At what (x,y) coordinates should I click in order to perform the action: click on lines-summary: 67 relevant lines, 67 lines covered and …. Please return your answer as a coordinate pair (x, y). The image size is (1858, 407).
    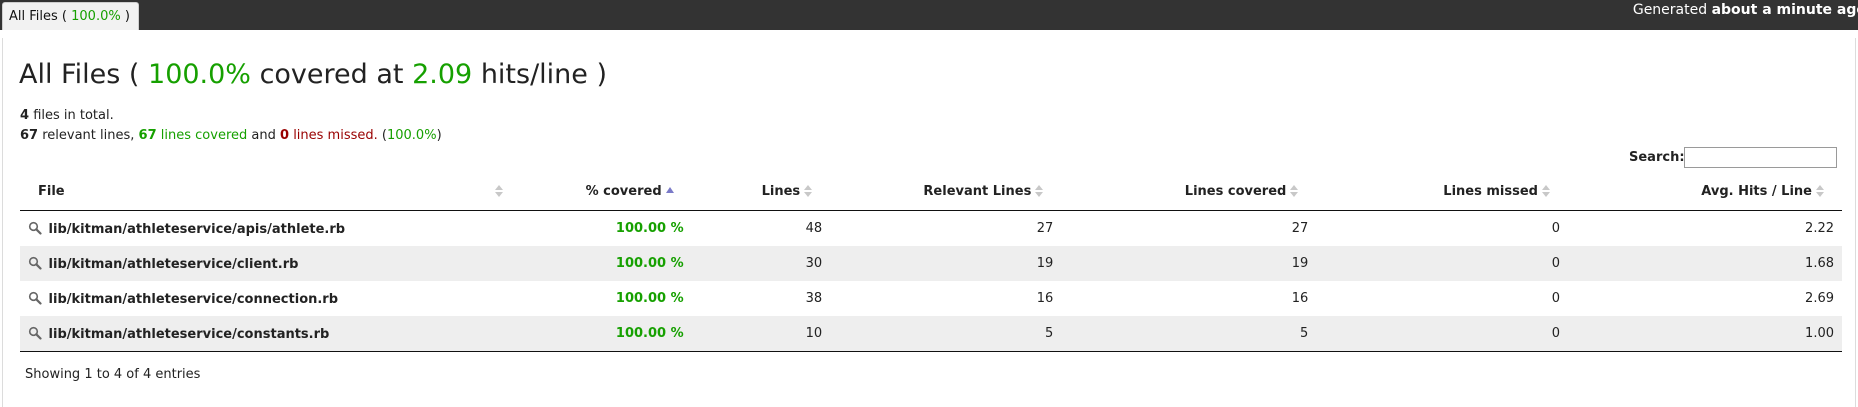
    Looking at the image, I should click on (231, 135).